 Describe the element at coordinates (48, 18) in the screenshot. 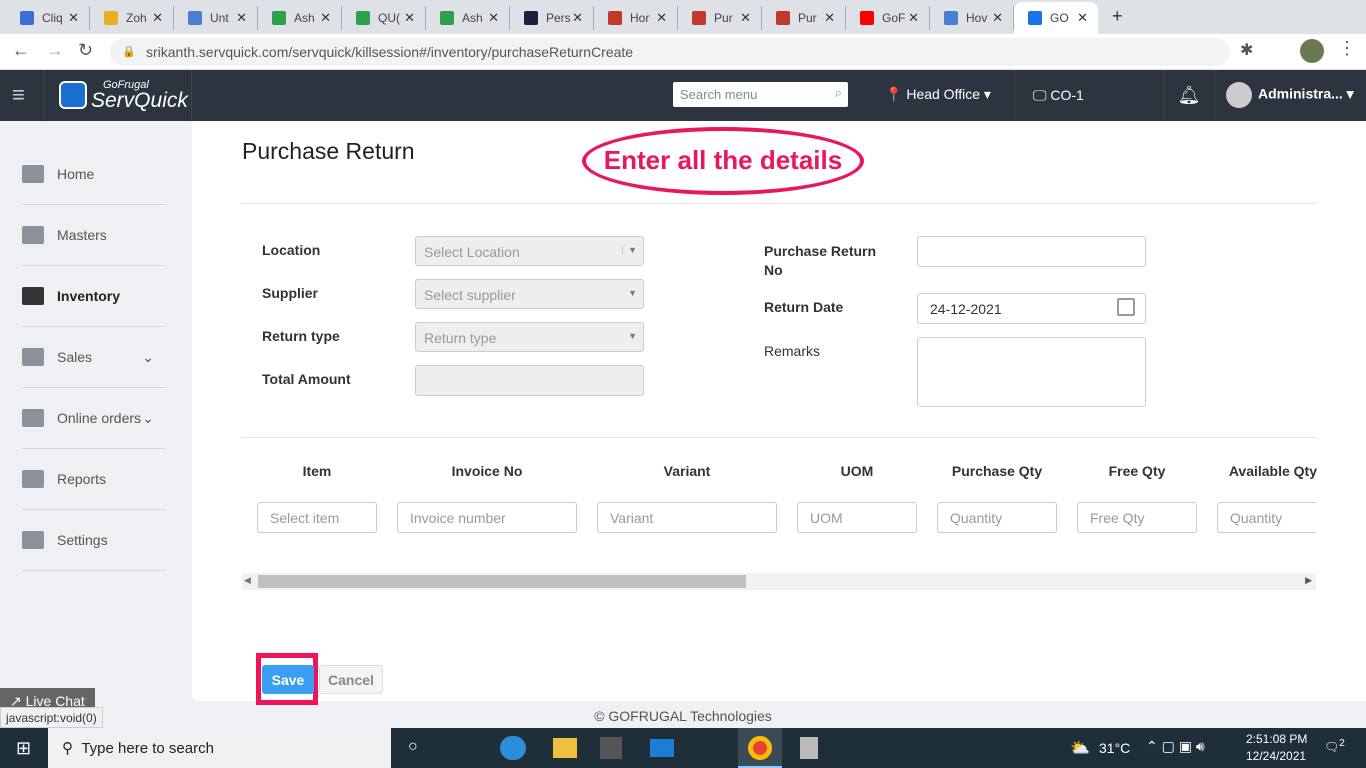

I see `browser-tab: Cliq ✕` at that location.